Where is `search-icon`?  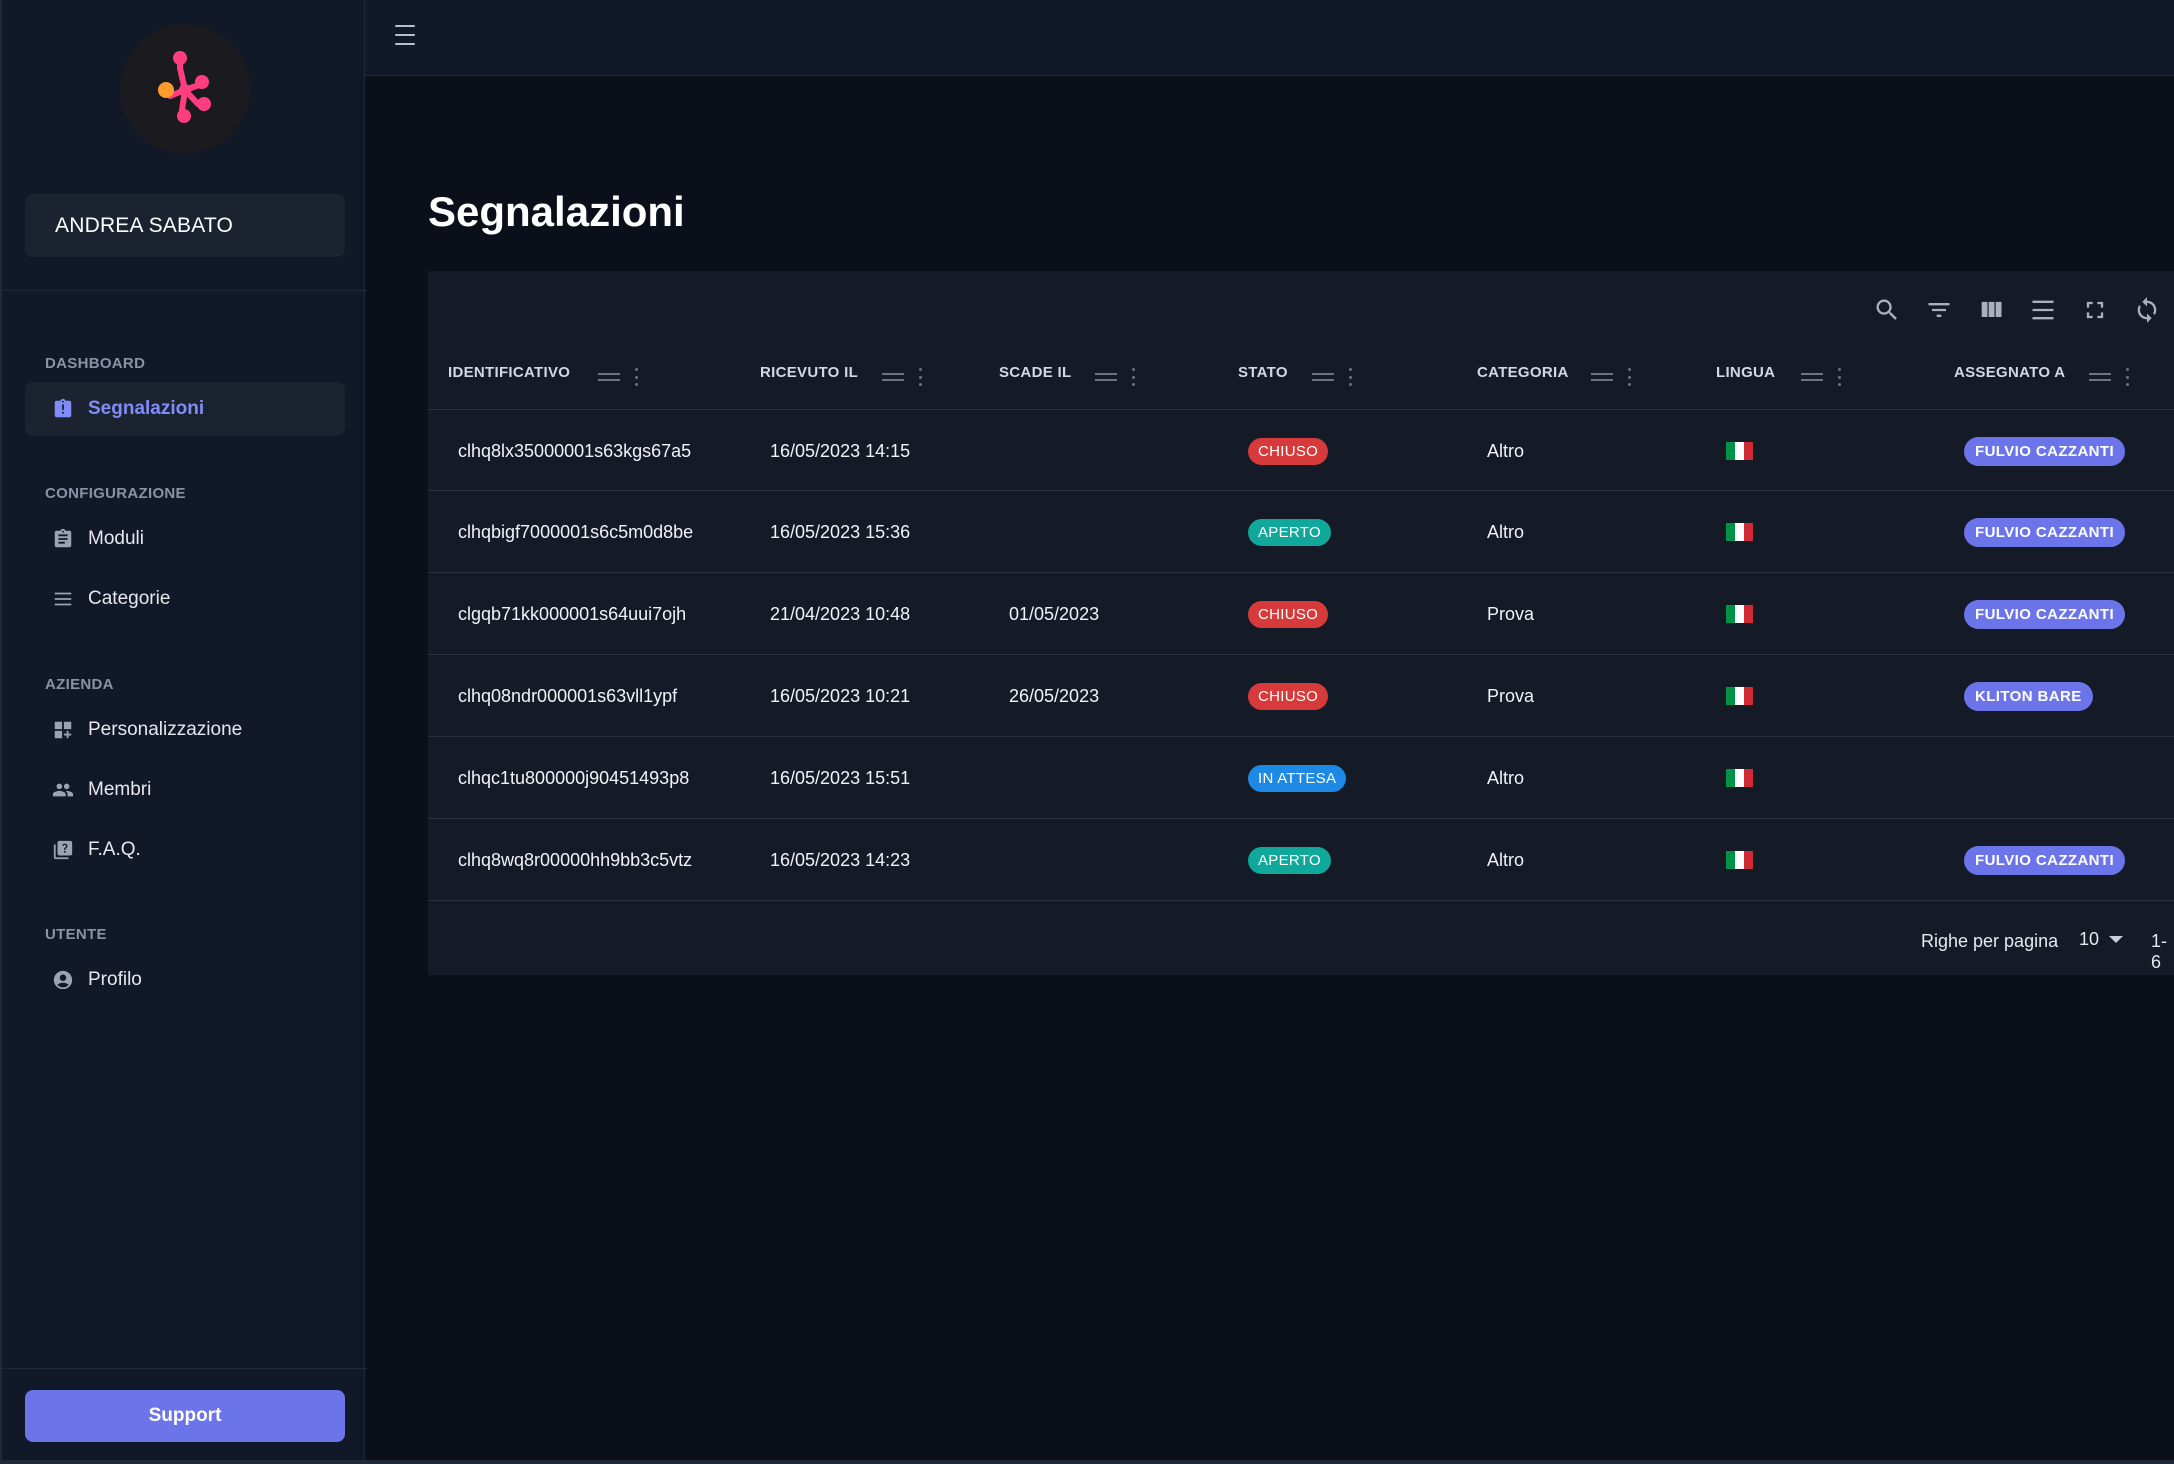
search-icon is located at coordinates (1887, 310).